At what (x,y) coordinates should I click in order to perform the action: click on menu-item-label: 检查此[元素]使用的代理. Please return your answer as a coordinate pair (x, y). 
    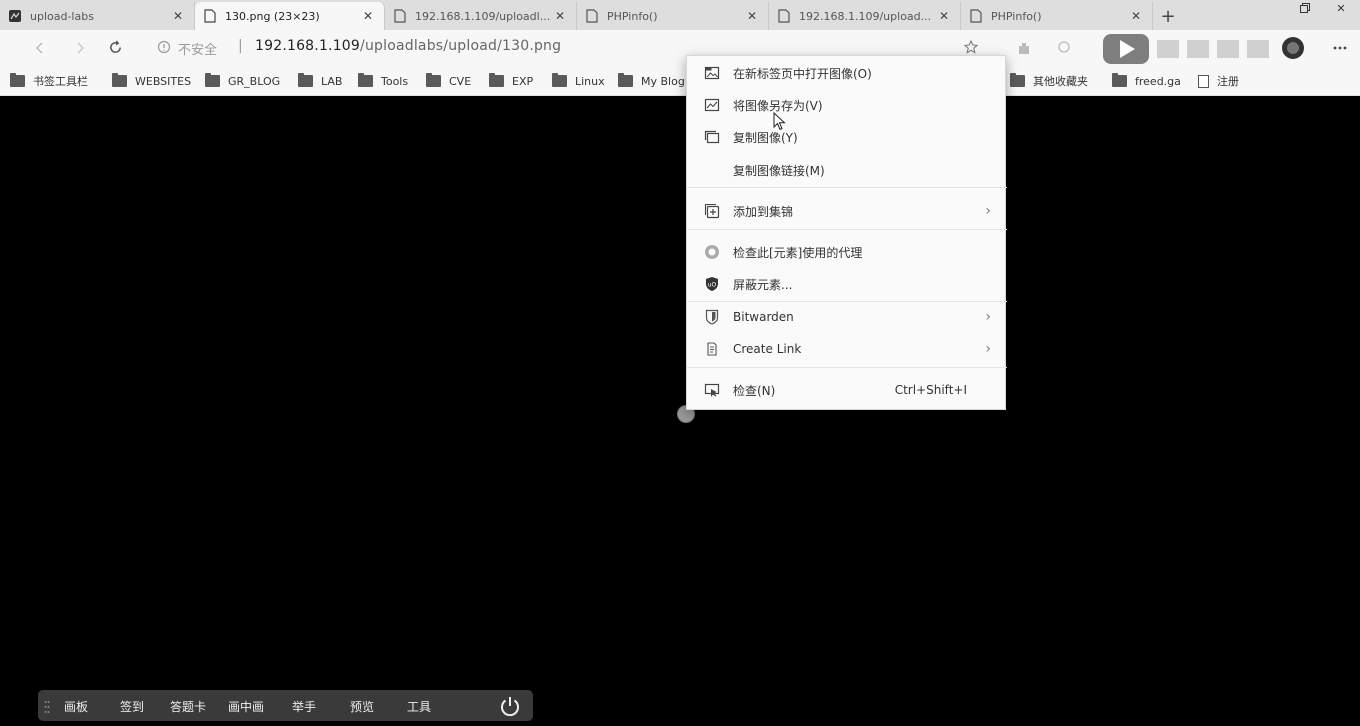
    Looking at the image, I should click on (798, 252).